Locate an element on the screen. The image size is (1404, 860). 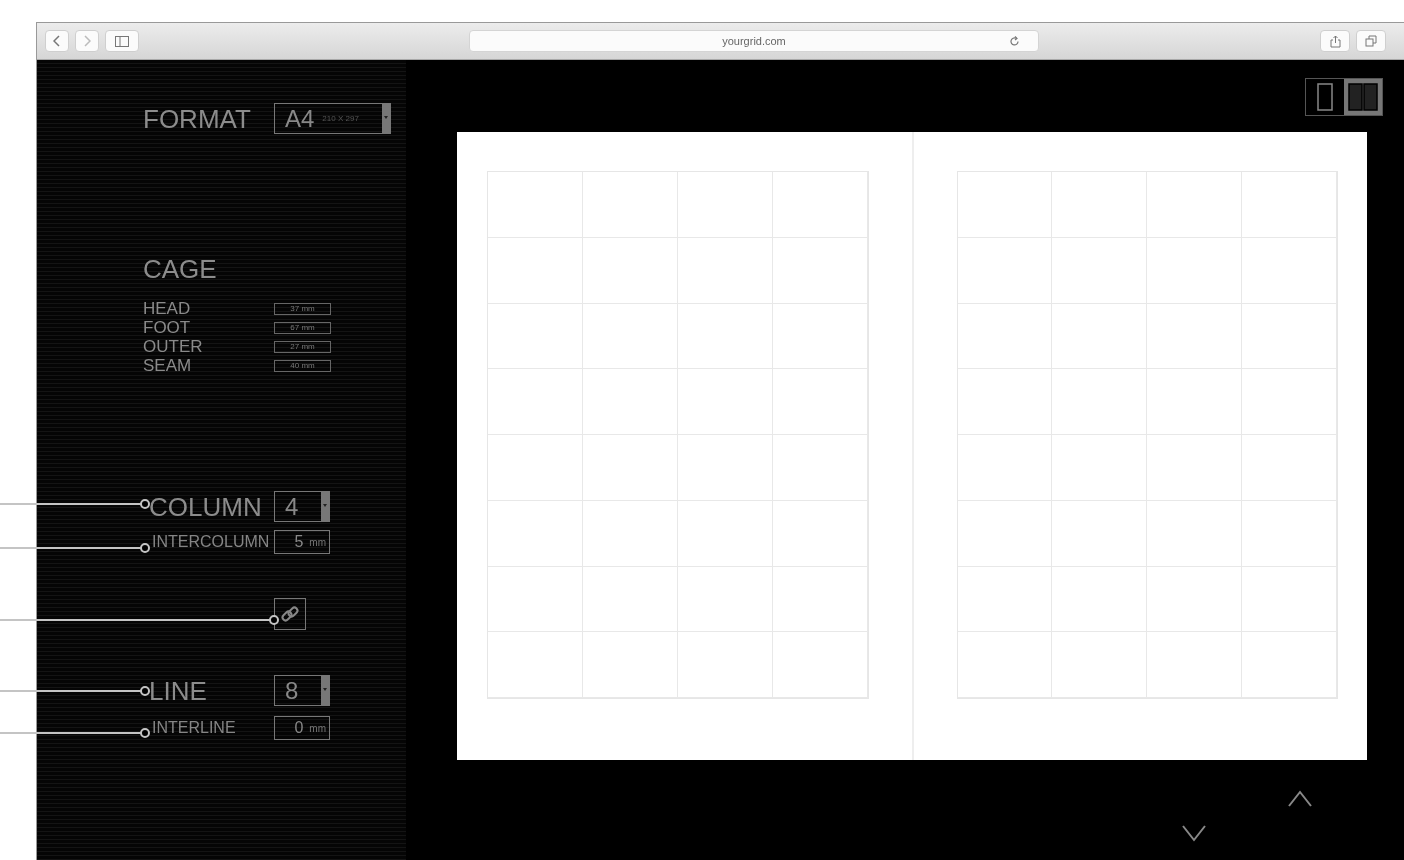
url-text: yourgrid.com is located at coordinates (754, 41).